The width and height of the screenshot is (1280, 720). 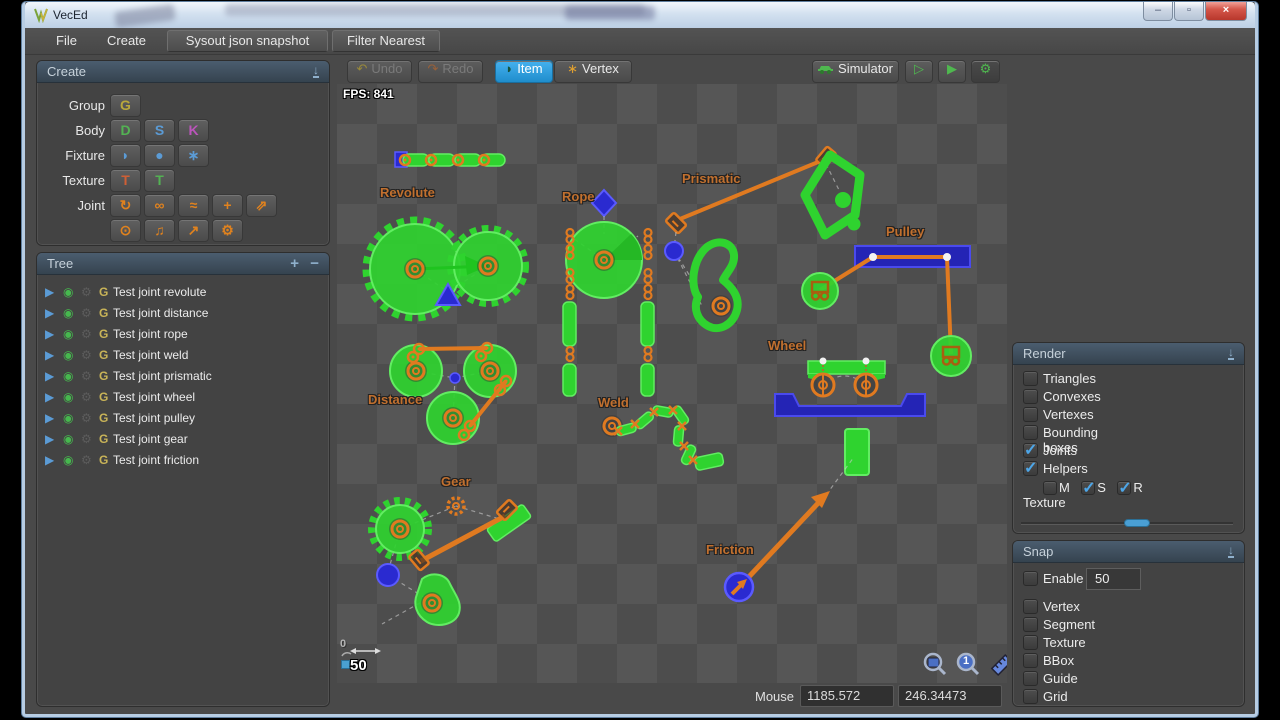 What do you see at coordinates (185, 377) in the screenshot?
I see `tree-item: ▶ ◉ ⚙ G Test joint prismatic` at bounding box center [185, 377].